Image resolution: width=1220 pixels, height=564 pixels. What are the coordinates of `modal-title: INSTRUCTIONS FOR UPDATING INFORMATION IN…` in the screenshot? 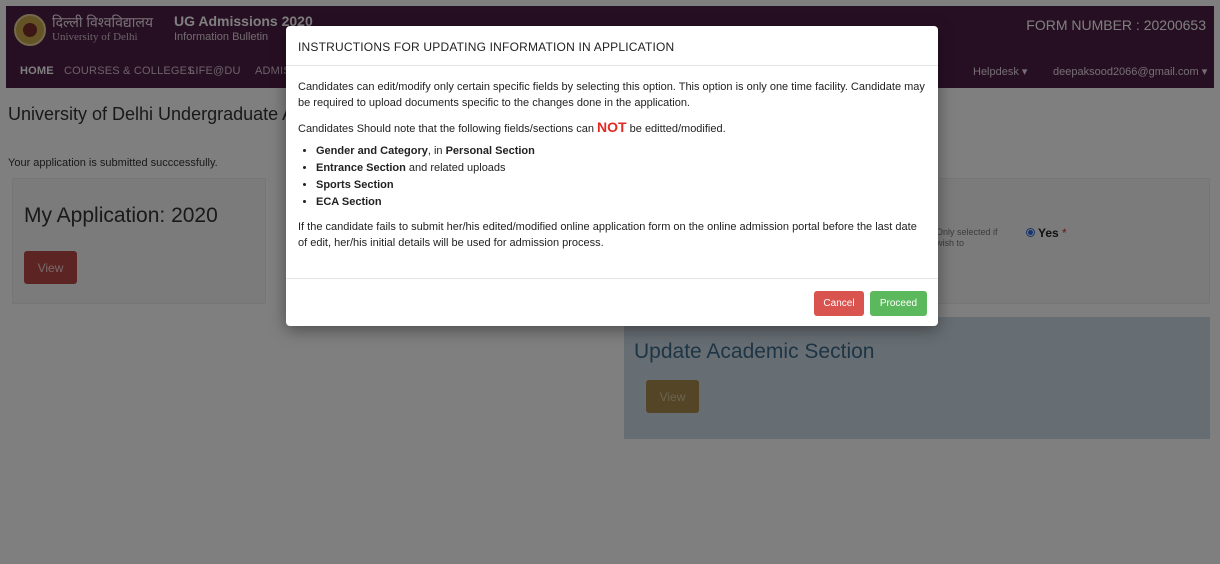 It's located at (486, 47).